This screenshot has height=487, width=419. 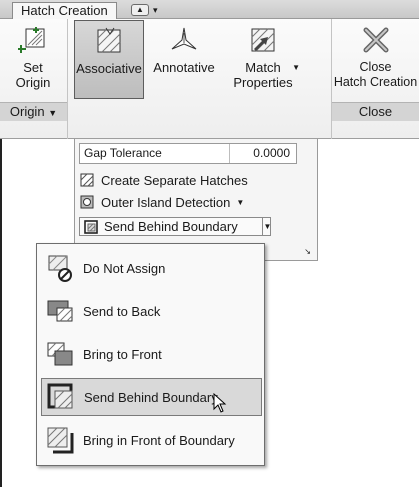 I want to click on gap-tolerance-input: 0.0000, so click(x=263, y=153).